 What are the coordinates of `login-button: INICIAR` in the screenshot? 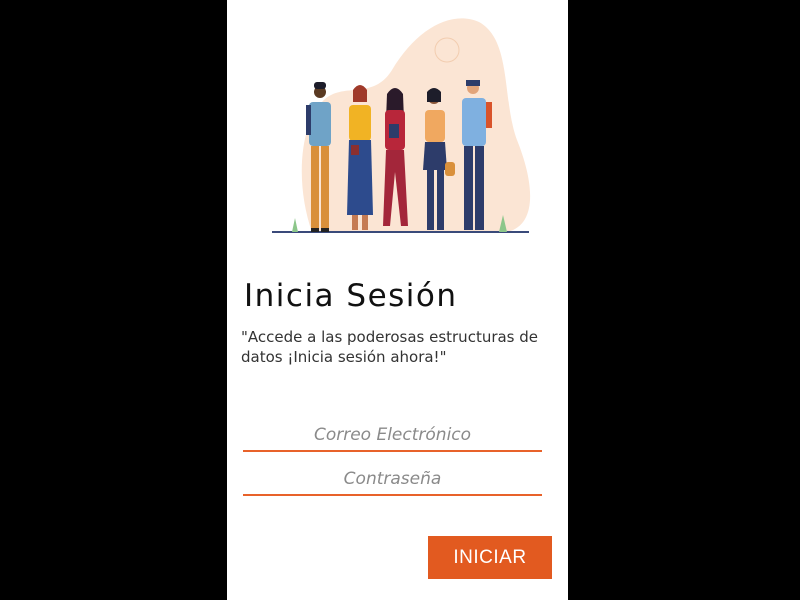 It's located at (490, 557).